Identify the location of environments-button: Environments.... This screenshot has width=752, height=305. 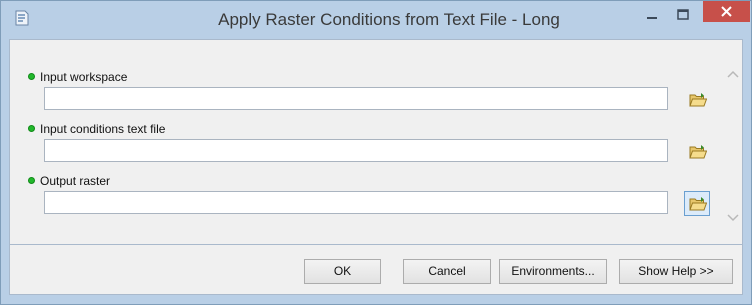
(553, 271).